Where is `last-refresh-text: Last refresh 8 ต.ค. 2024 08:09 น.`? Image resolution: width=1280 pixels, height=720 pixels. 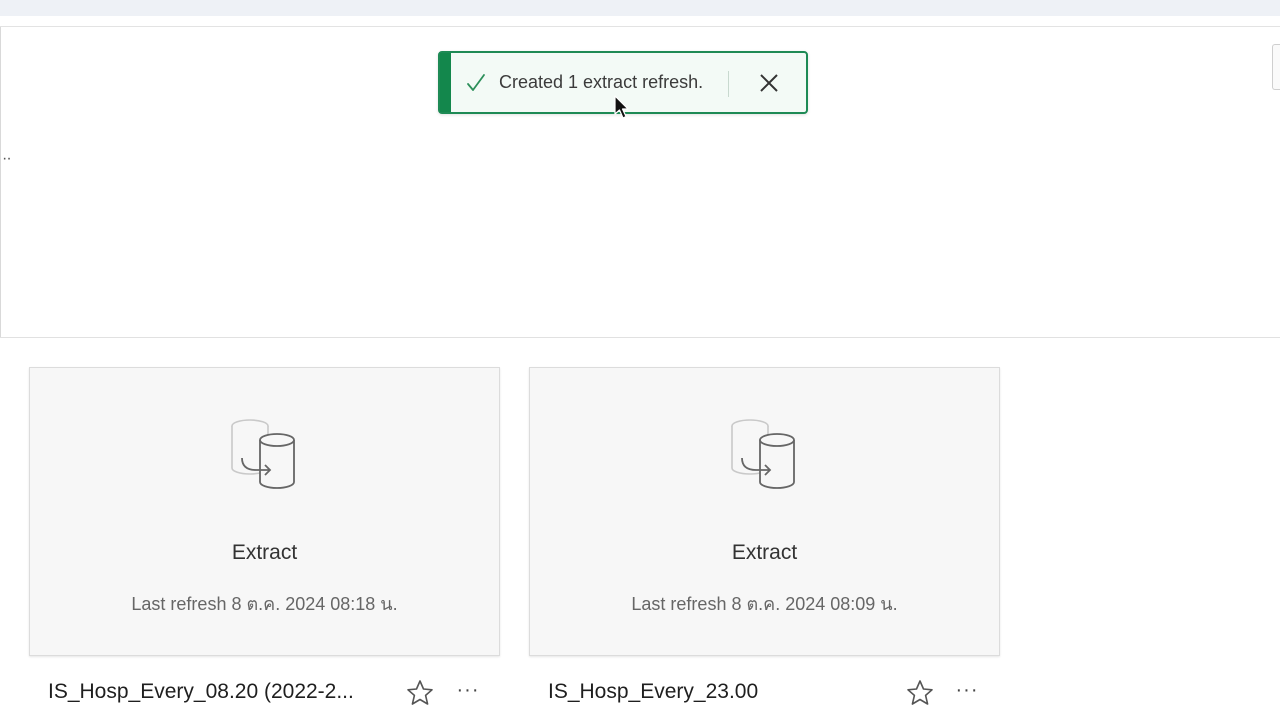
last-refresh-text: Last refresh 8 ต.ค. 2024 08:09 น. is located at coordinates (764, 604).